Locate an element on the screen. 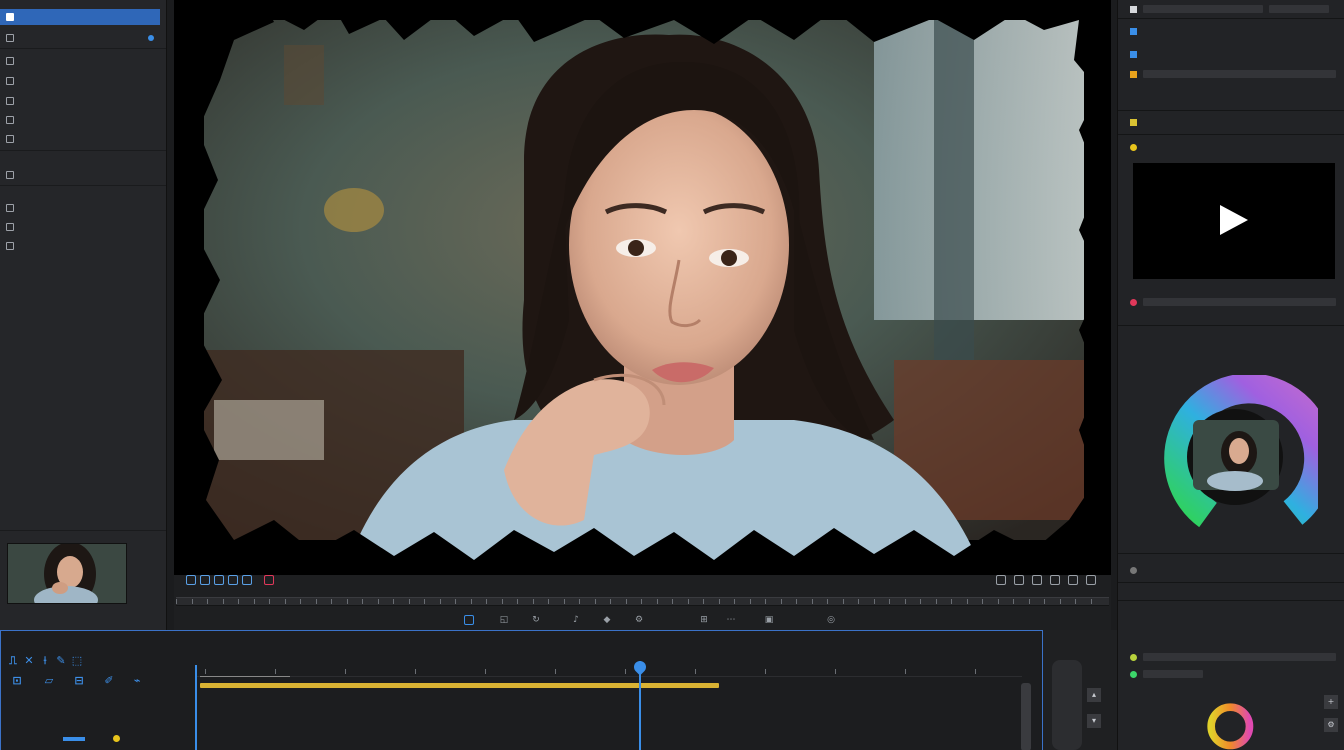 The image size is (1344, 750). marker-icon: ◆ is located at coordinates (607, 620).